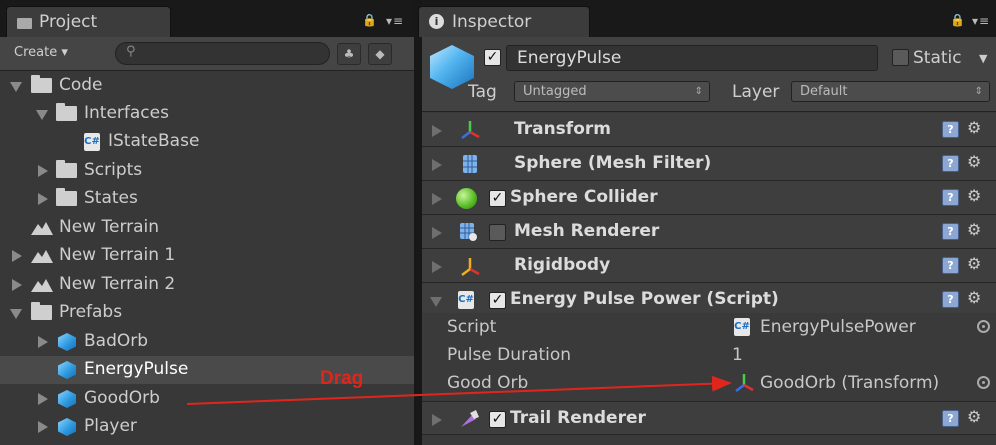  What do you see at coordinates (900, 57) in the screenshot?
I see `static-checkbox` at bounding box center [900, 57].